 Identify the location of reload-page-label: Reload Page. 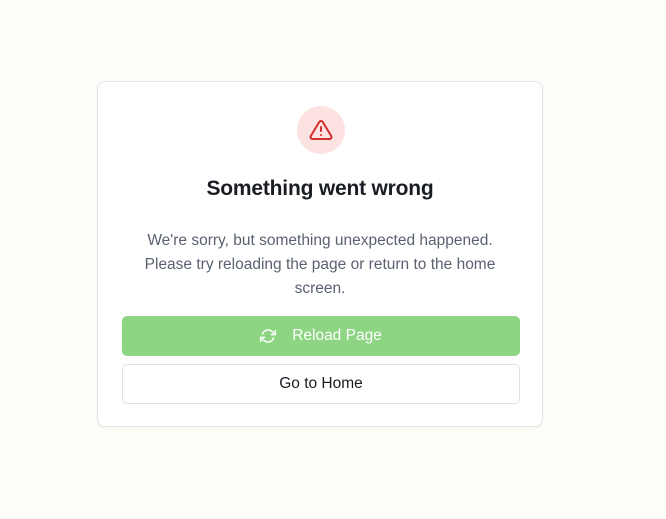
(337, 335).